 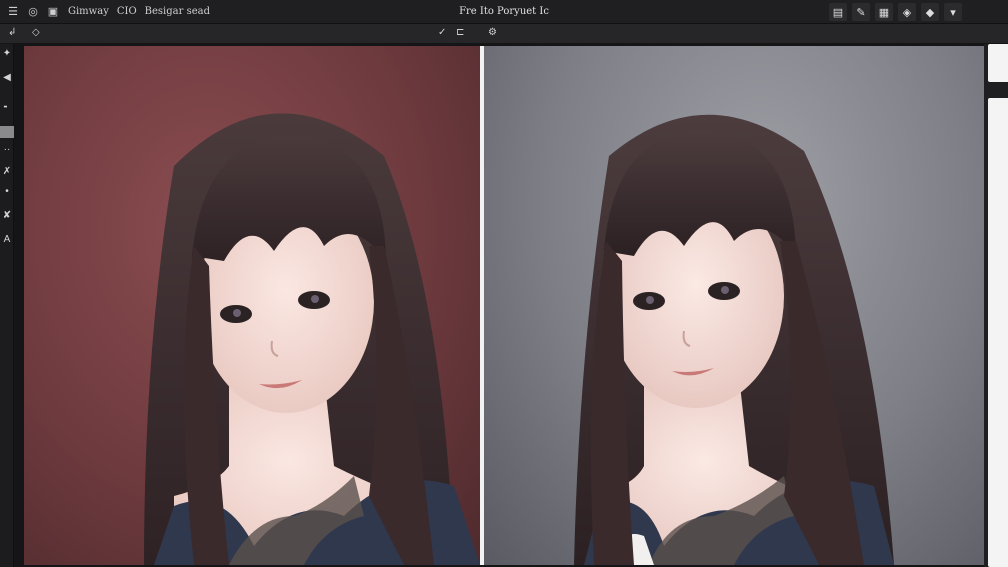 What do you see at coordinates (7, 107) in the screenshot?
I see `brush-icon: ╸` at bounding box center [7, 107].